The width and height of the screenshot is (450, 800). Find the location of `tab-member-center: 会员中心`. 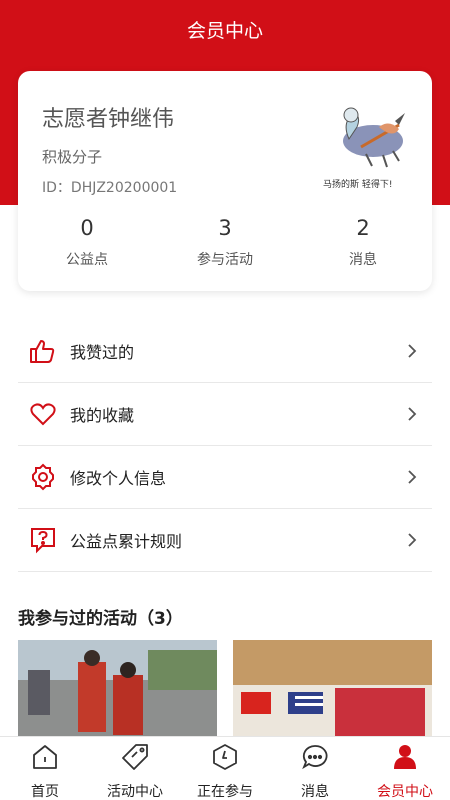

tab-member-center: 会员中心 is located at coordinates (405, 768).